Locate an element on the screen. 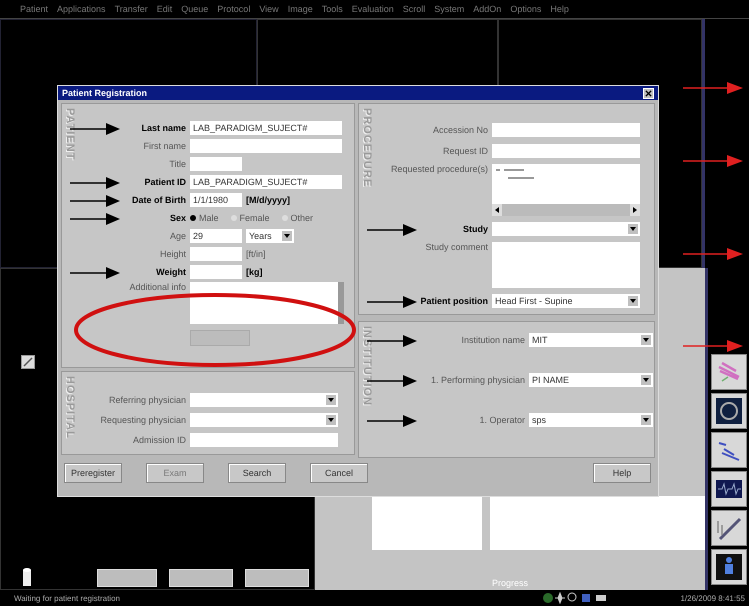 Image resolution: width=749 pixels, height=606 pixels. unit-label: [M/d/yyyy] is located at coordinates (268, 200).